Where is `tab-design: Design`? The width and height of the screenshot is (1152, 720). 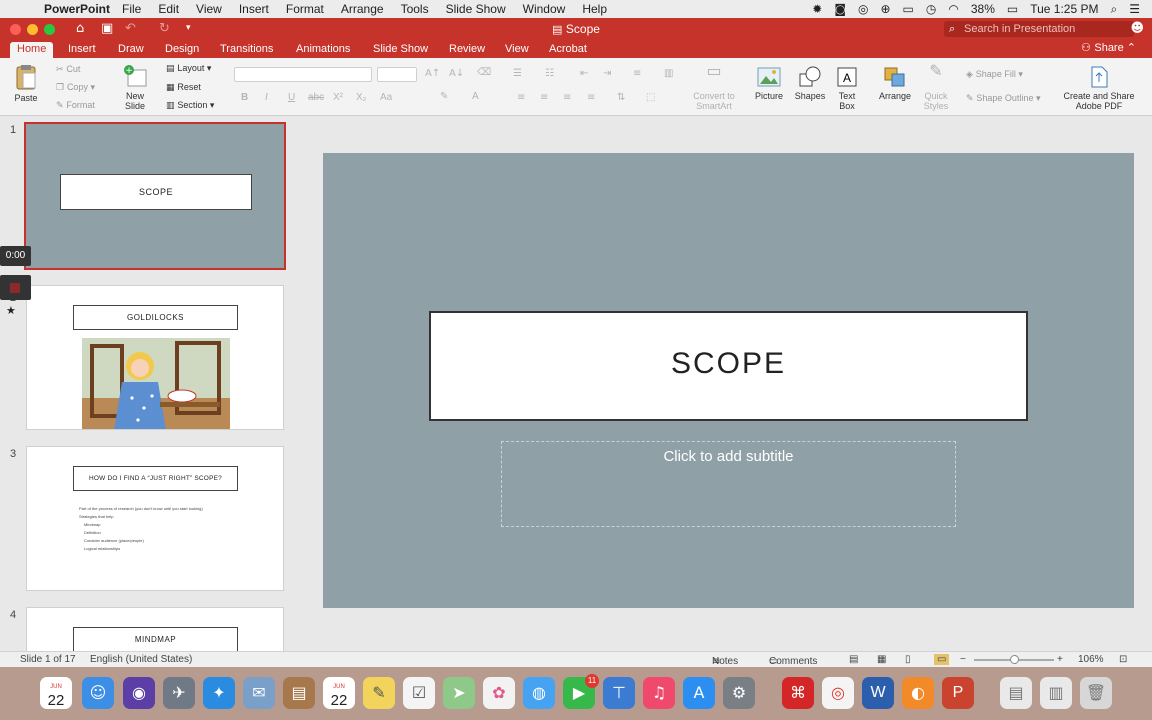 tab-design: Design is located at coordinates (182, 50).